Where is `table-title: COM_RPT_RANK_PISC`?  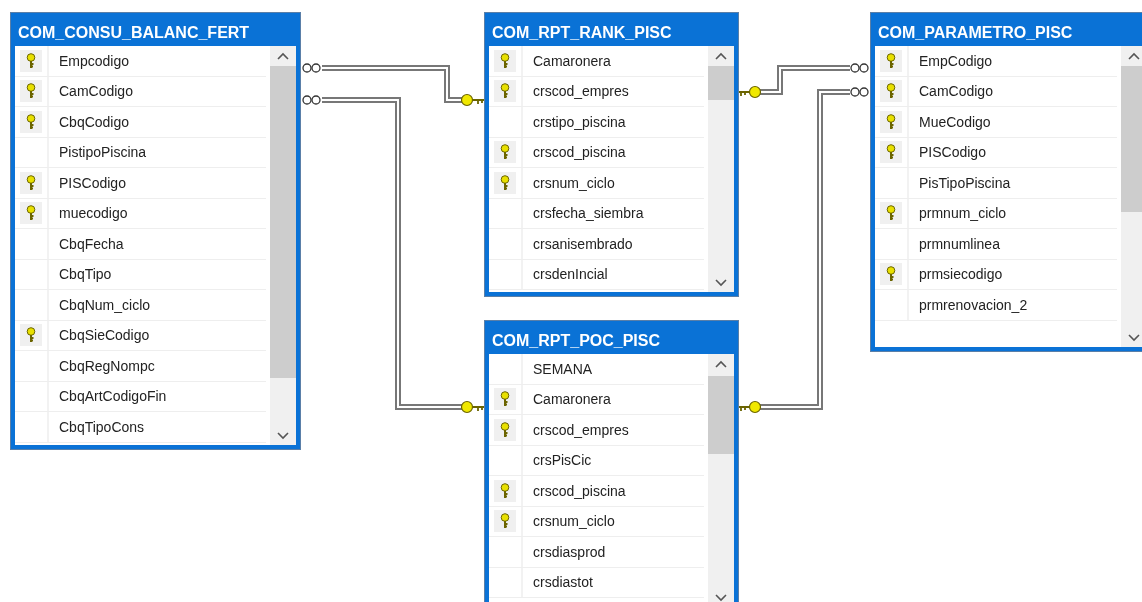 table-title: COM_RPT_RANK_PISC is located at coordinates (582, 33).